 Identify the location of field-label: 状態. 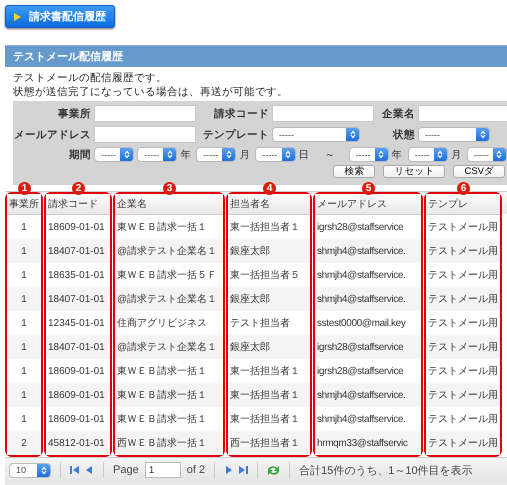
(403, 135).